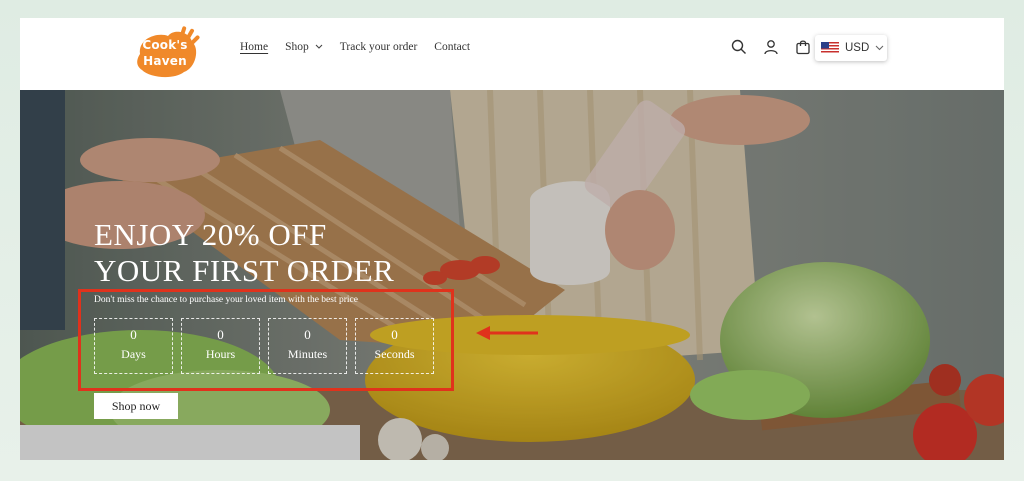 This screenshot has height=481, width=1024. I want to click on hero-title-line1: ENJOY 20% OFF, so click(210, 234).